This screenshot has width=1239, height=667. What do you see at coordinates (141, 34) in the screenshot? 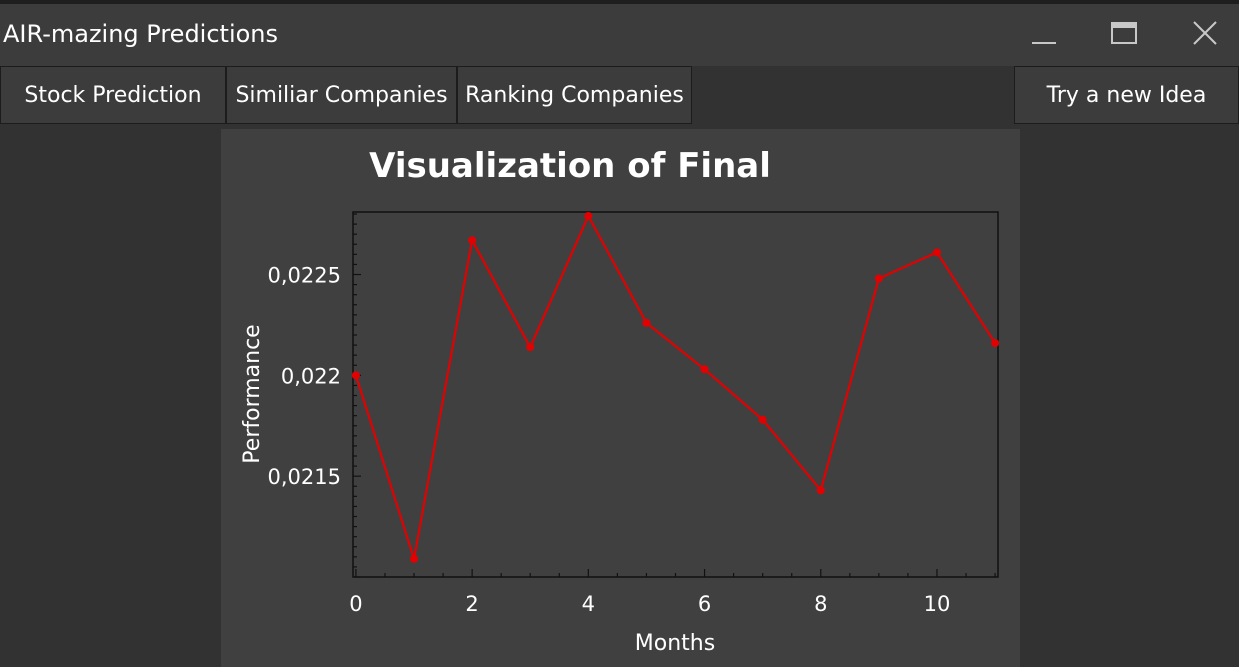
I see `app-title: AIR-mazing Predictions` at bounding box center [141, 34].